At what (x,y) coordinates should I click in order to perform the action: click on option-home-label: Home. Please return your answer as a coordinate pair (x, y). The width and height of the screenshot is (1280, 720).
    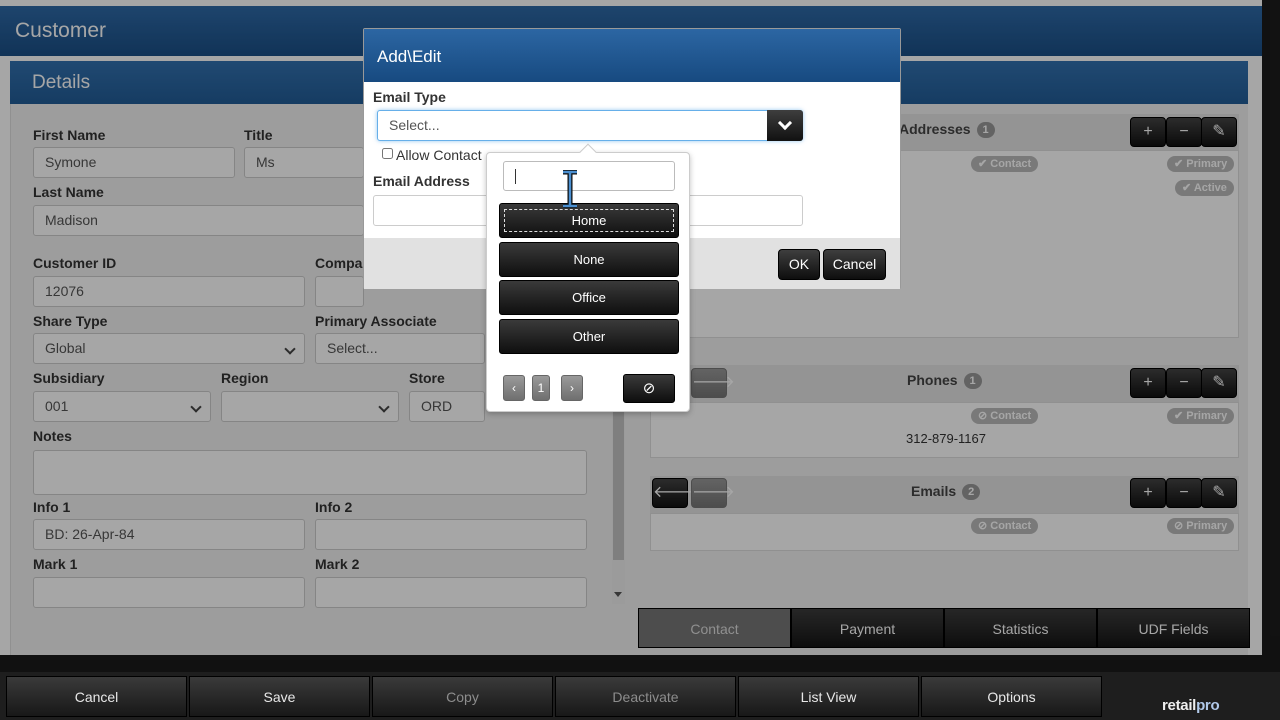
    Looking at the image, I should click on (589, 220).